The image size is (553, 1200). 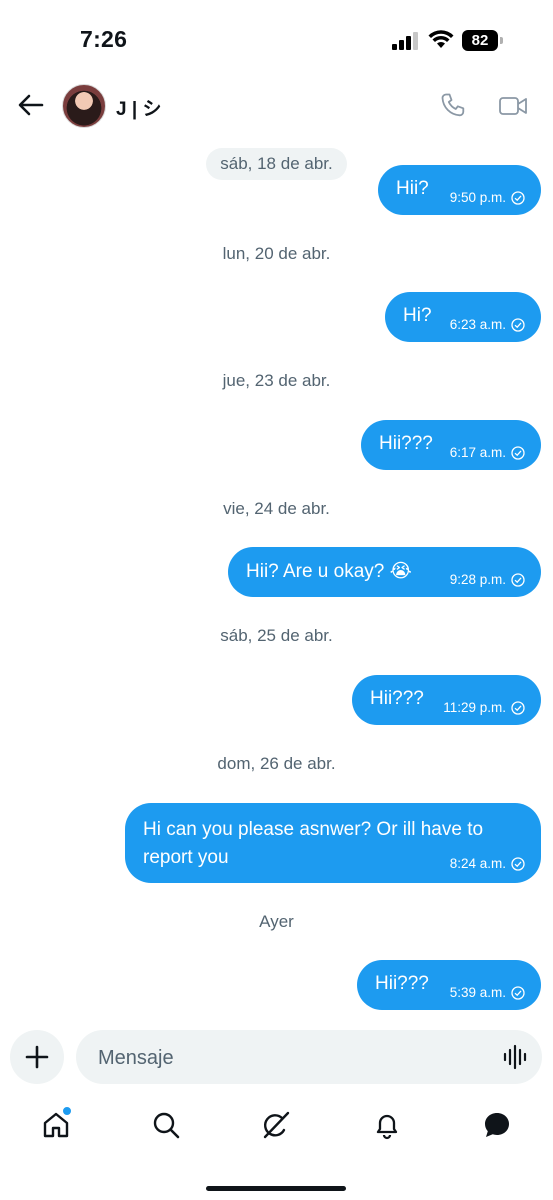 I want to click on message-bubble: Hii? 9:50 p.m., so click(x=459, y=190).